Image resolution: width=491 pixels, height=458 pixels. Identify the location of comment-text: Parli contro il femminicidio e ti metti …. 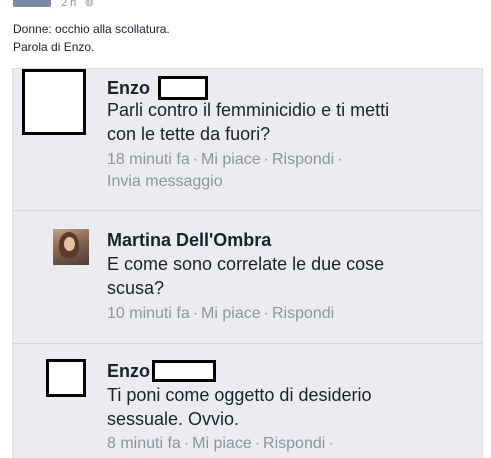
(248, 122).